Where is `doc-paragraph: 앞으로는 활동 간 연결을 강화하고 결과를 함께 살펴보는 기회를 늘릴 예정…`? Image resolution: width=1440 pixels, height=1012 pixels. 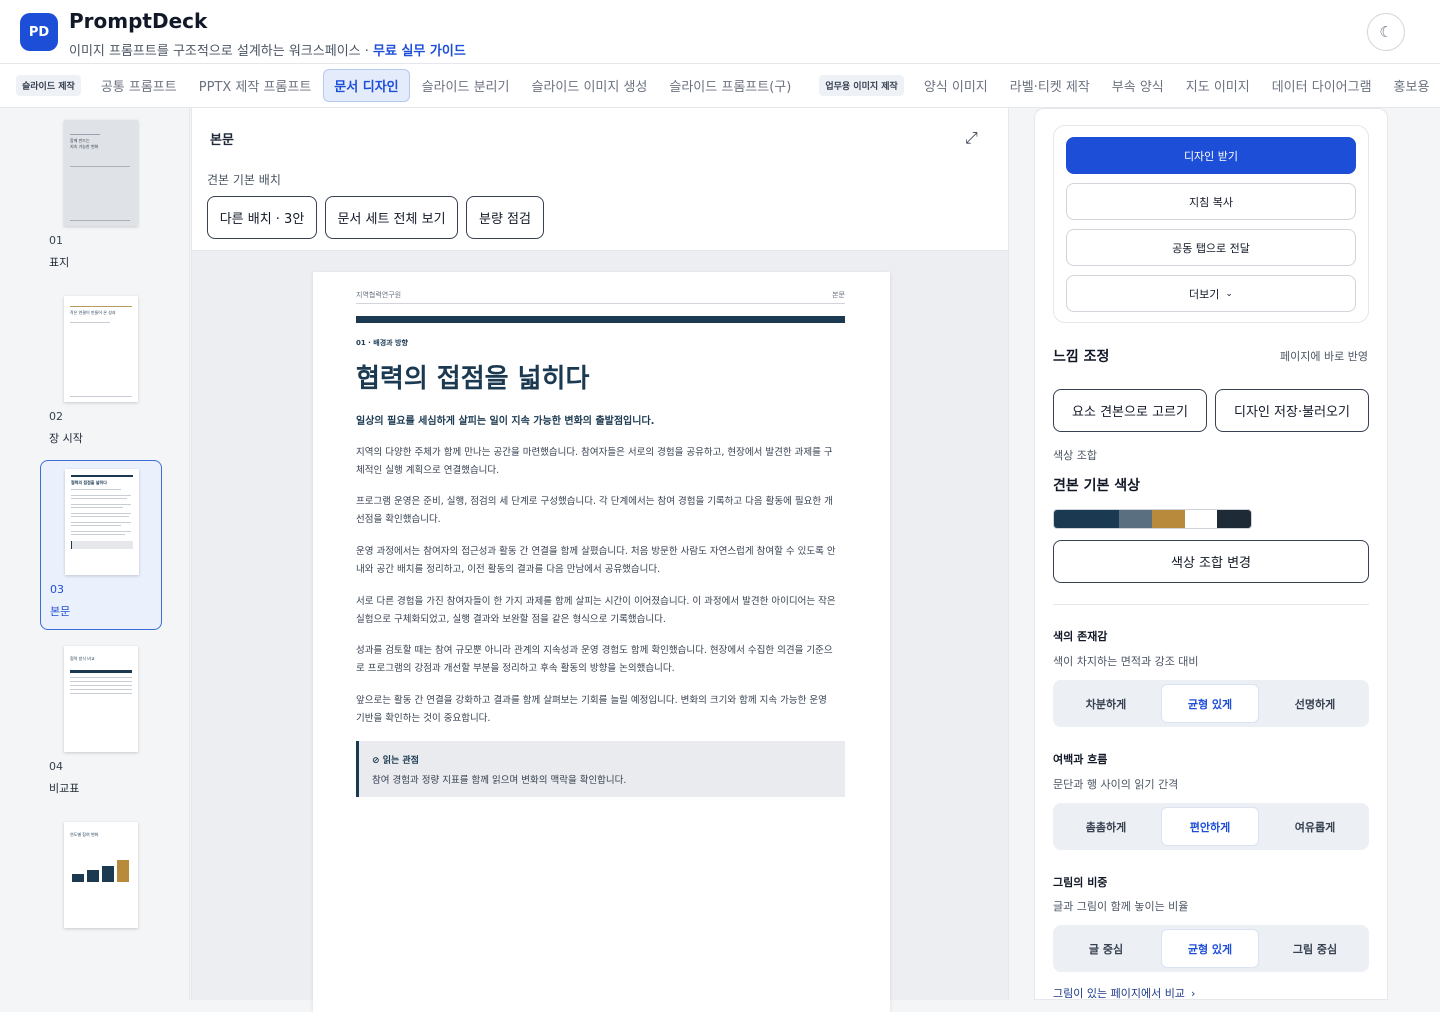
doc-paragraph: 앞으로는 활동 간 연결을 강화하고 결과를 함께 살펴보는 기회를 늘릴 예정… is located at coordinates (591, 709).